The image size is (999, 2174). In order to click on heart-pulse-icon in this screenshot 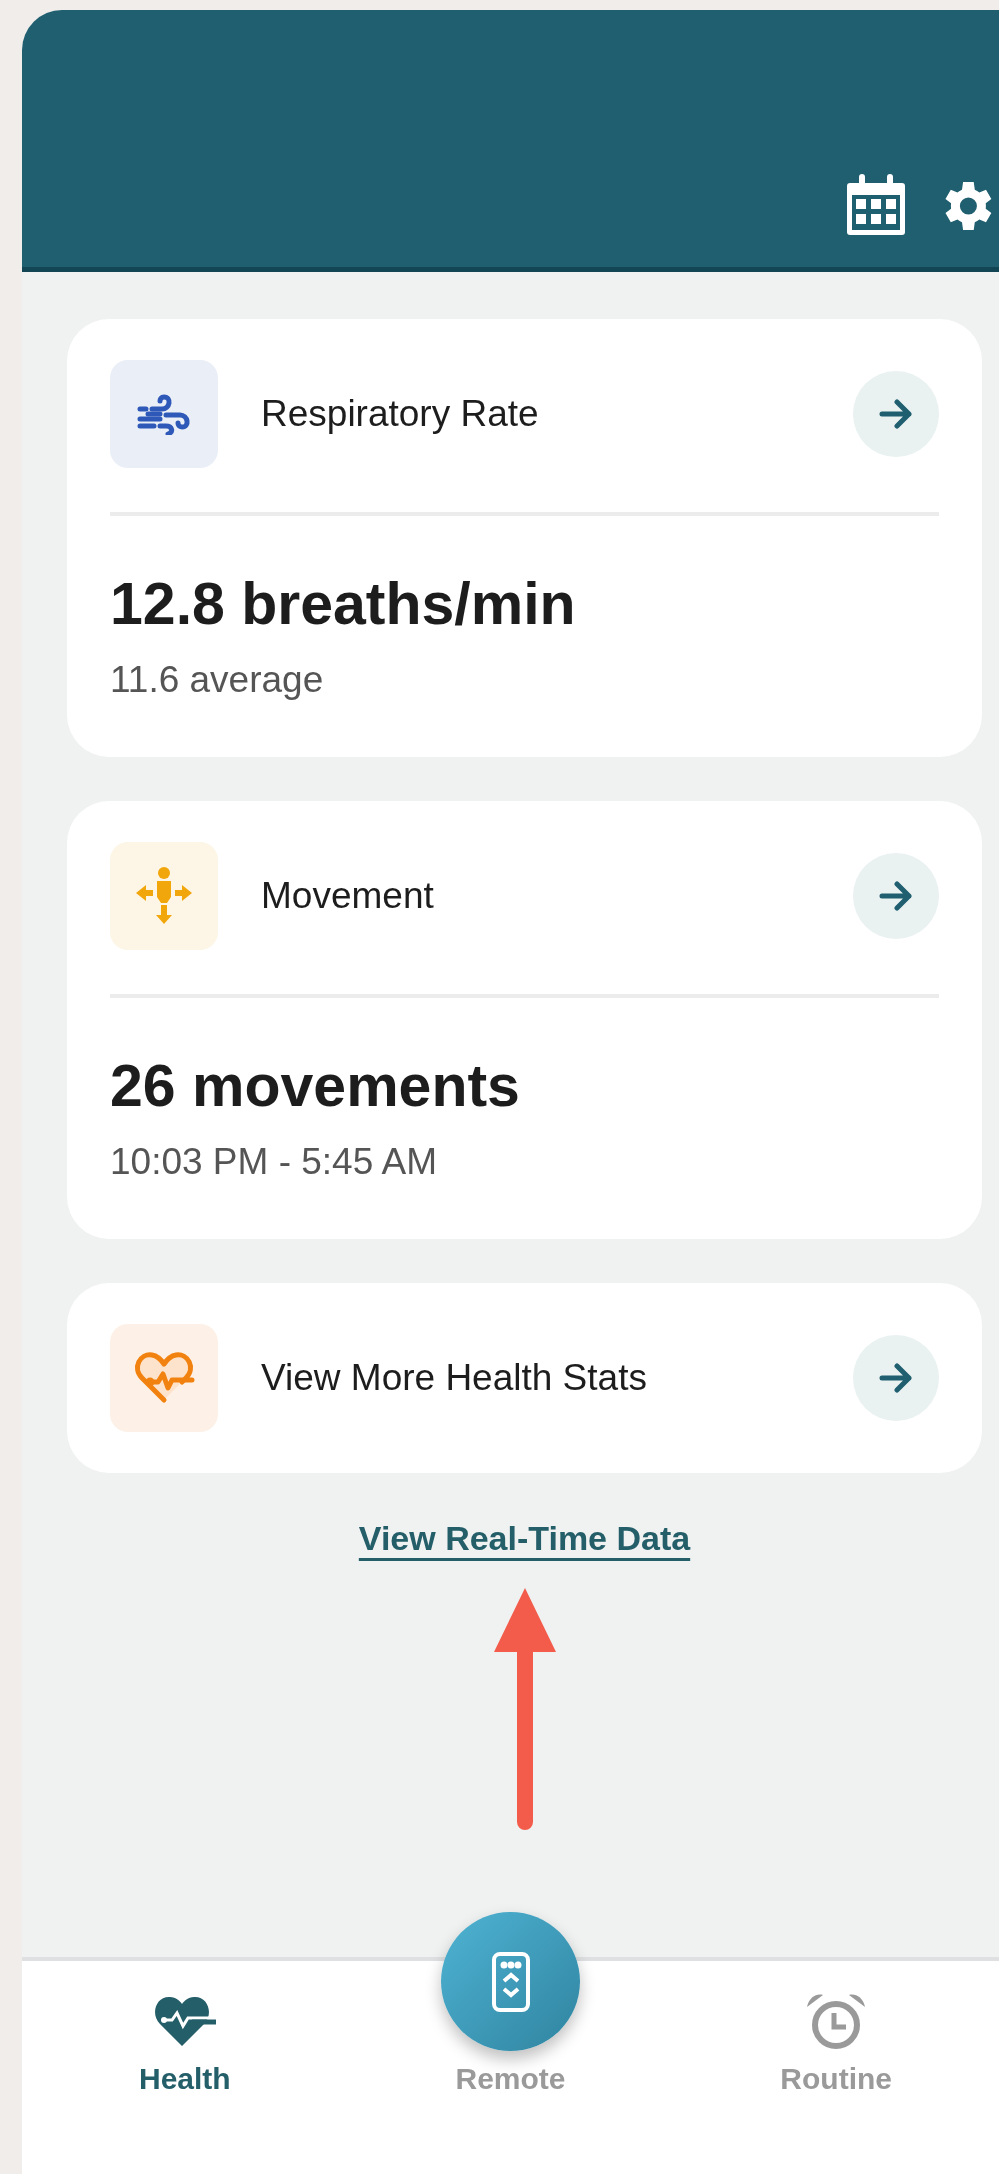, I will do `click(164, 1378)`.